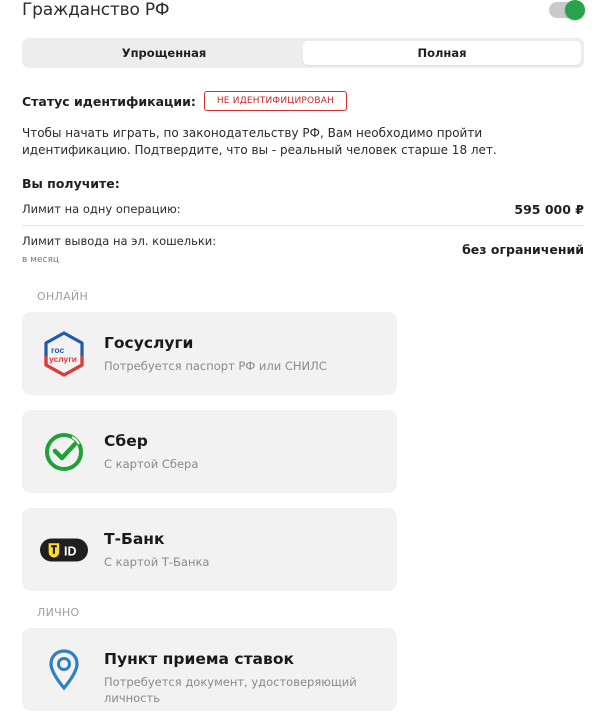 This screenshot has height=718, width=594. What do you see at coordinates (303, 214) in the screenshot?
I see `limit-row-operation: Лимит на одну операцию: 595 000 ₽` at bounding box center [303, 214].